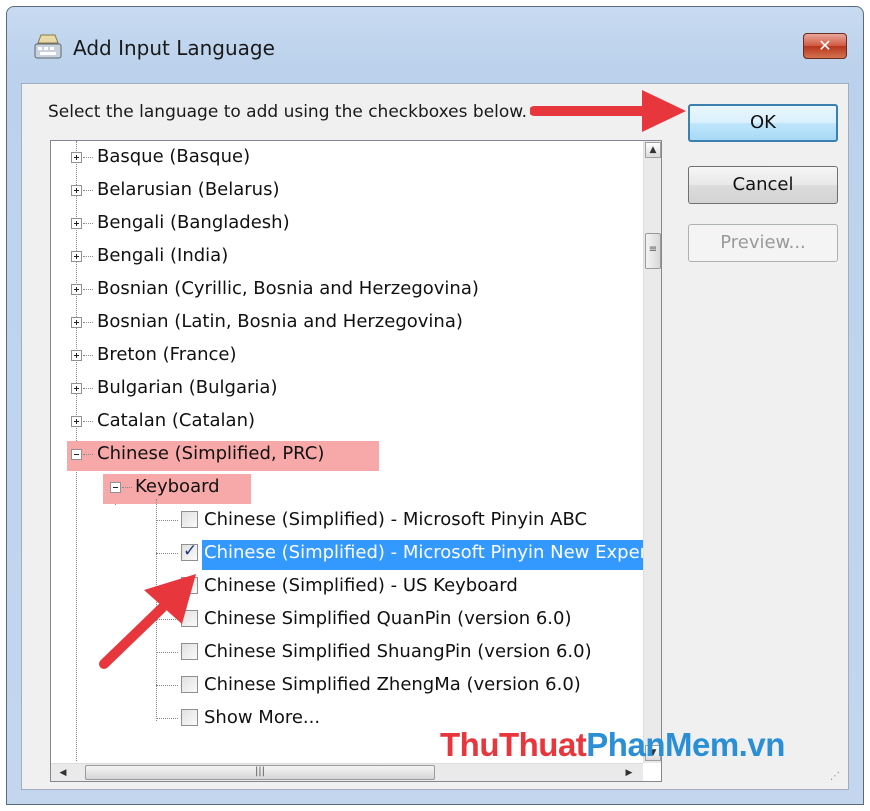 The width and height of the screenshot is (870, 811). I want to click on keyboard-item-us-keyboard: Chinese (Simplified) - US Keyboard, so click(347, 588).